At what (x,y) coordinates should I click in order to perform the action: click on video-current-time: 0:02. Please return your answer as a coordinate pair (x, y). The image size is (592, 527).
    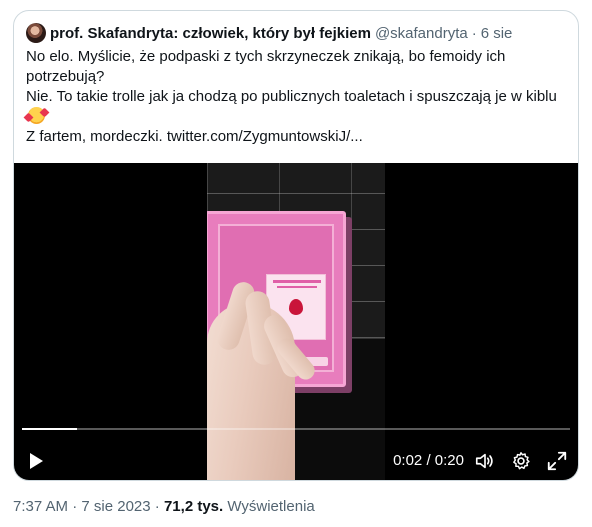
    Looking at the image, I should click on (408, 460).